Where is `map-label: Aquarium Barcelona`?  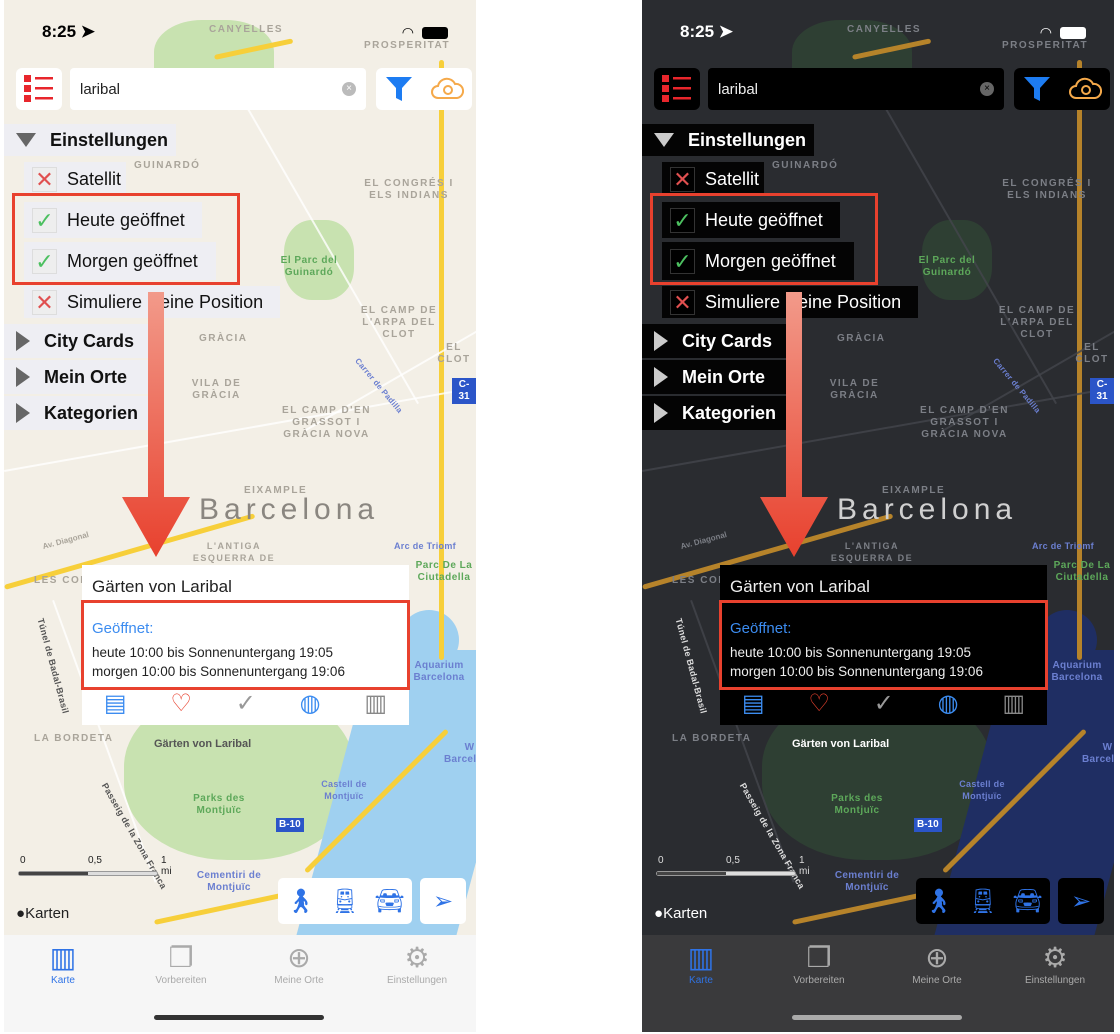
map-label: Aquarium Barcelona is located at coordinates (439, 671).